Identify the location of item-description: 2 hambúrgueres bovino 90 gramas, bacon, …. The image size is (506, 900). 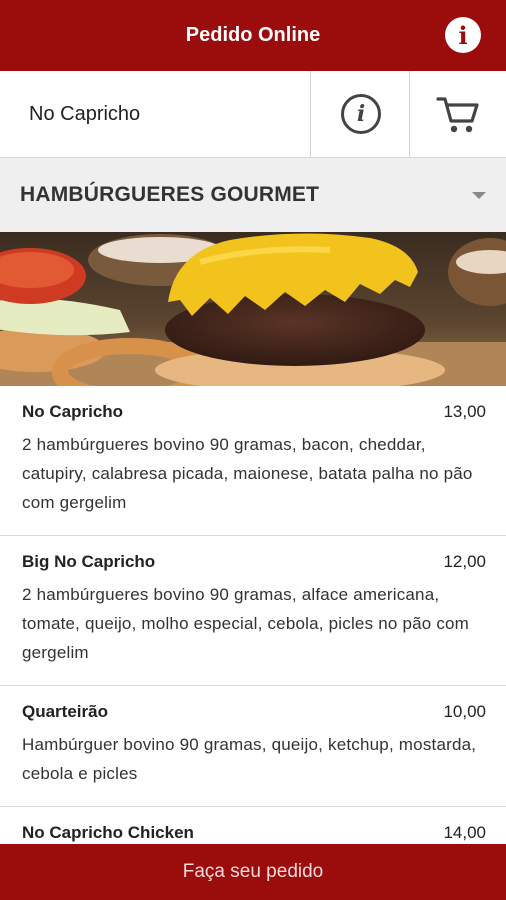
(247, 473).